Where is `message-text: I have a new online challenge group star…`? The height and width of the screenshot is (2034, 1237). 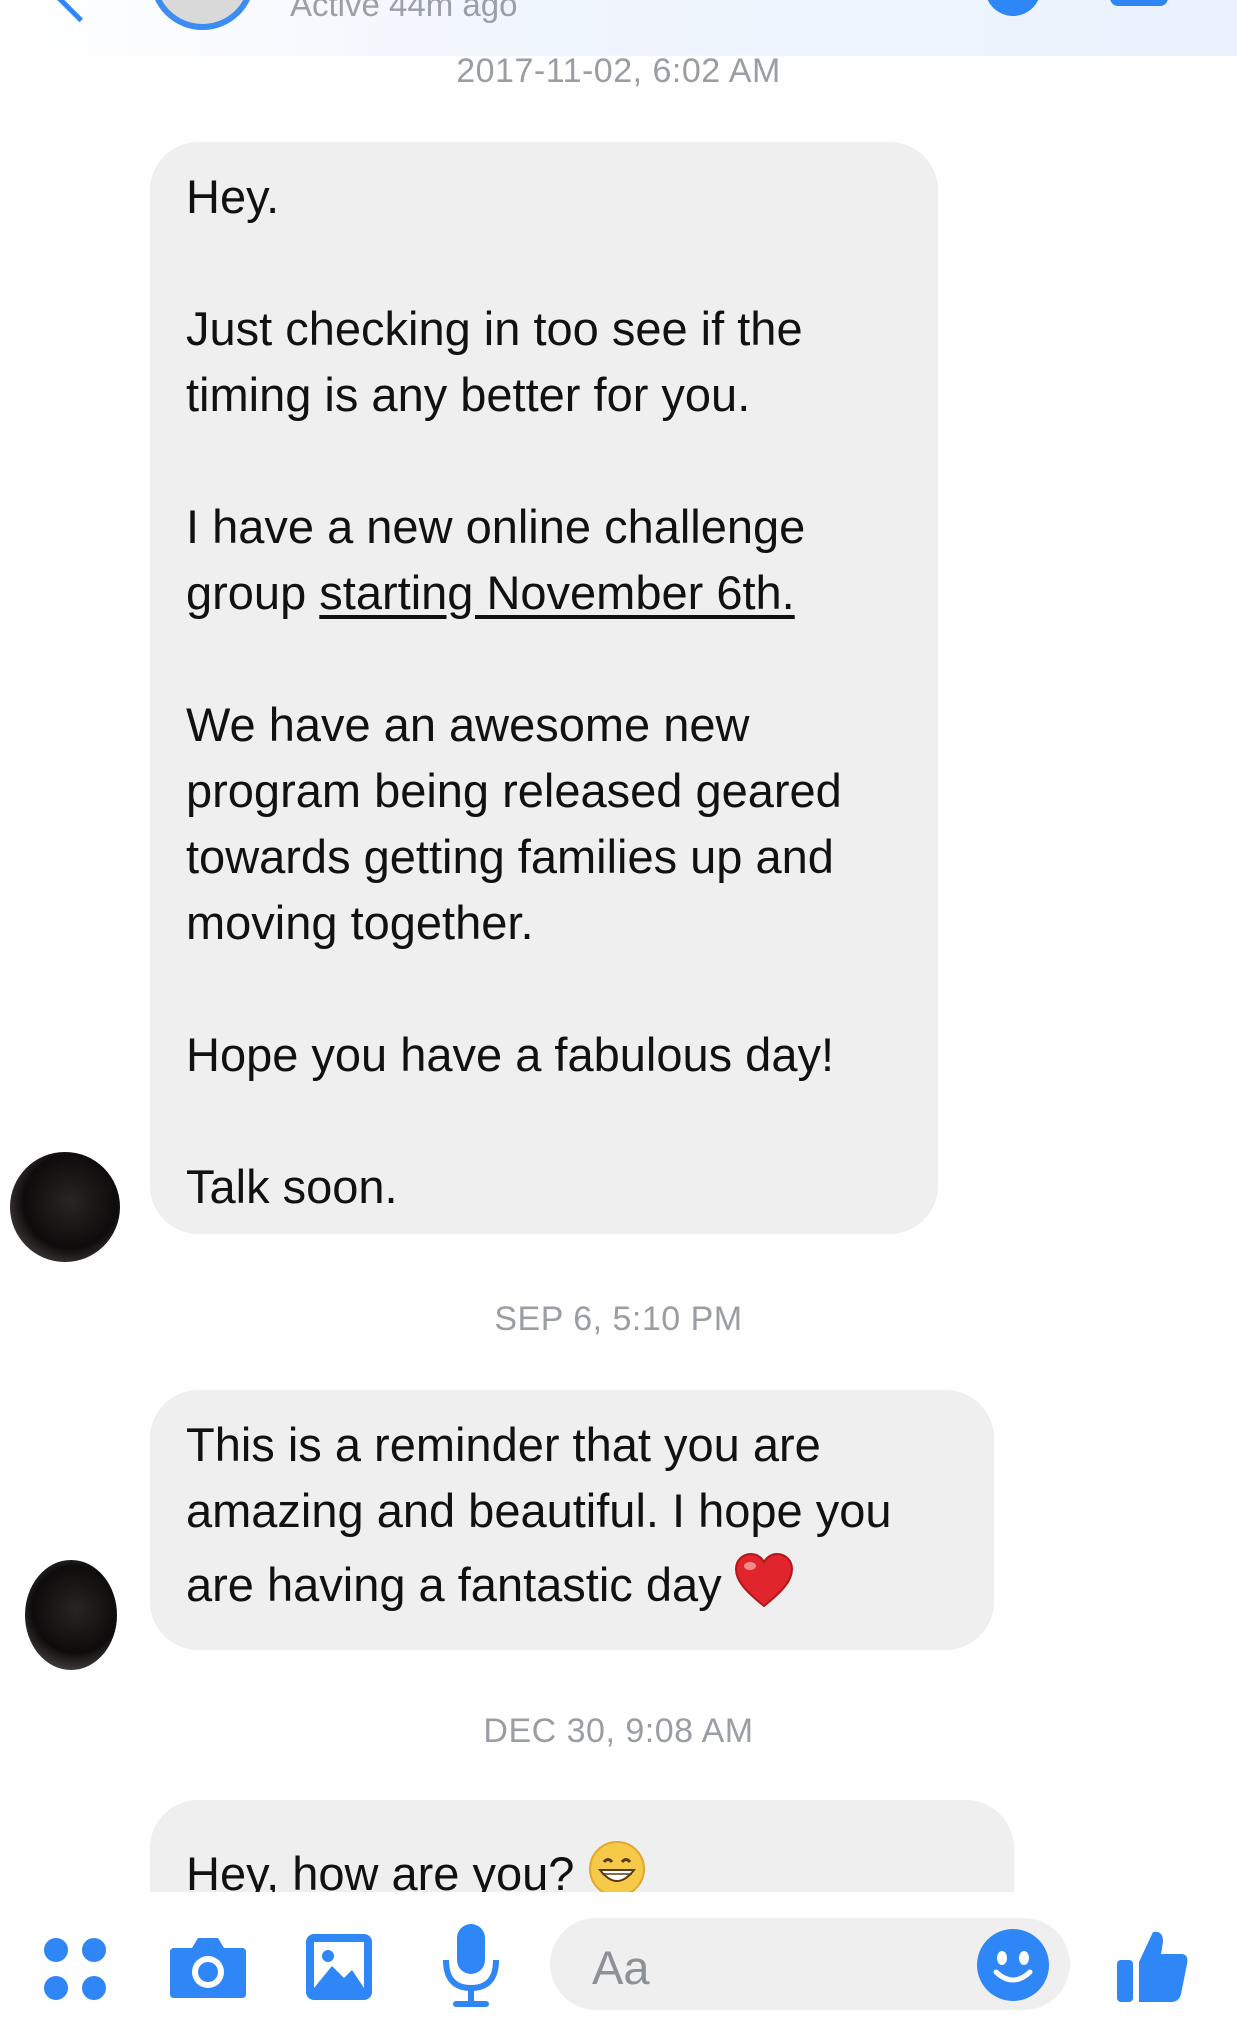
message-text: I have a new online challenge group star… is located at coordinates (544, 560).